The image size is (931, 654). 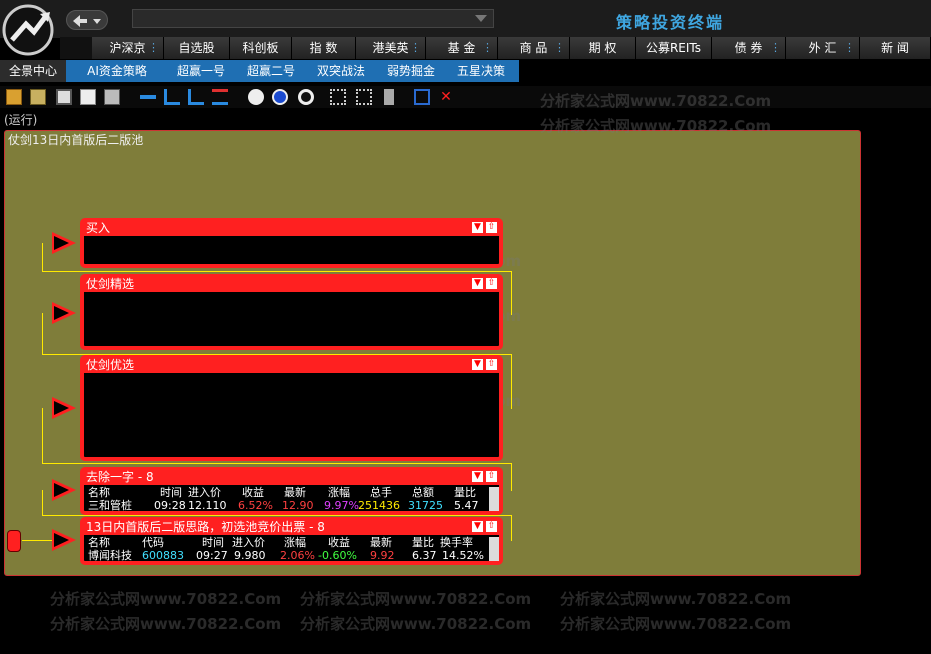 What do you see at coordinates (33, 71) in the screenshot?
I see `tab-overview: 全景中心` at bounding box center [33, 71].